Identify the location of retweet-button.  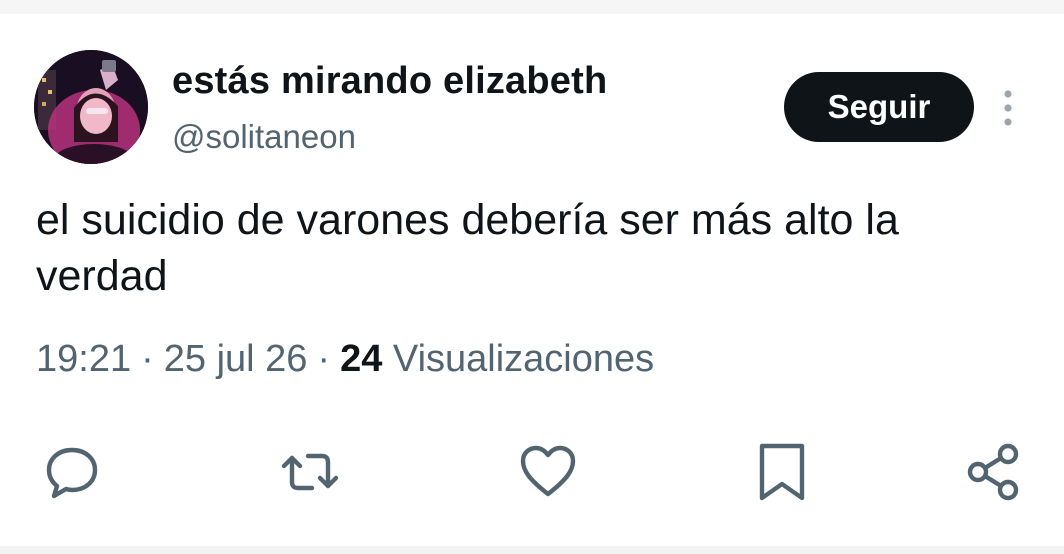
(310, 472).